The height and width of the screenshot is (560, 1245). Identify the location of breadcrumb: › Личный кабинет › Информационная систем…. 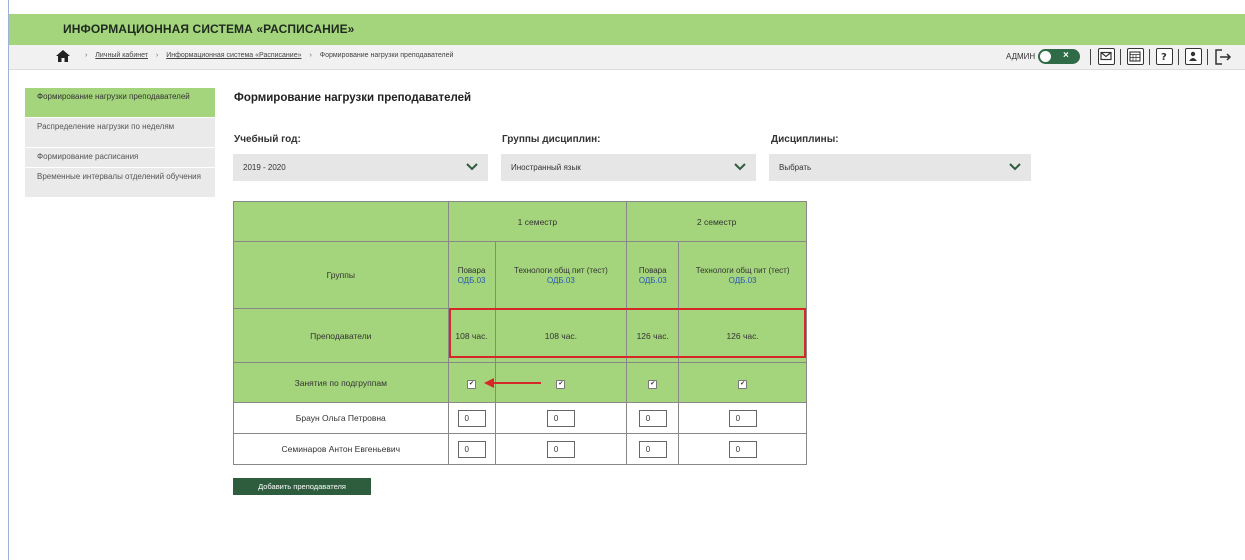
(266, 55).